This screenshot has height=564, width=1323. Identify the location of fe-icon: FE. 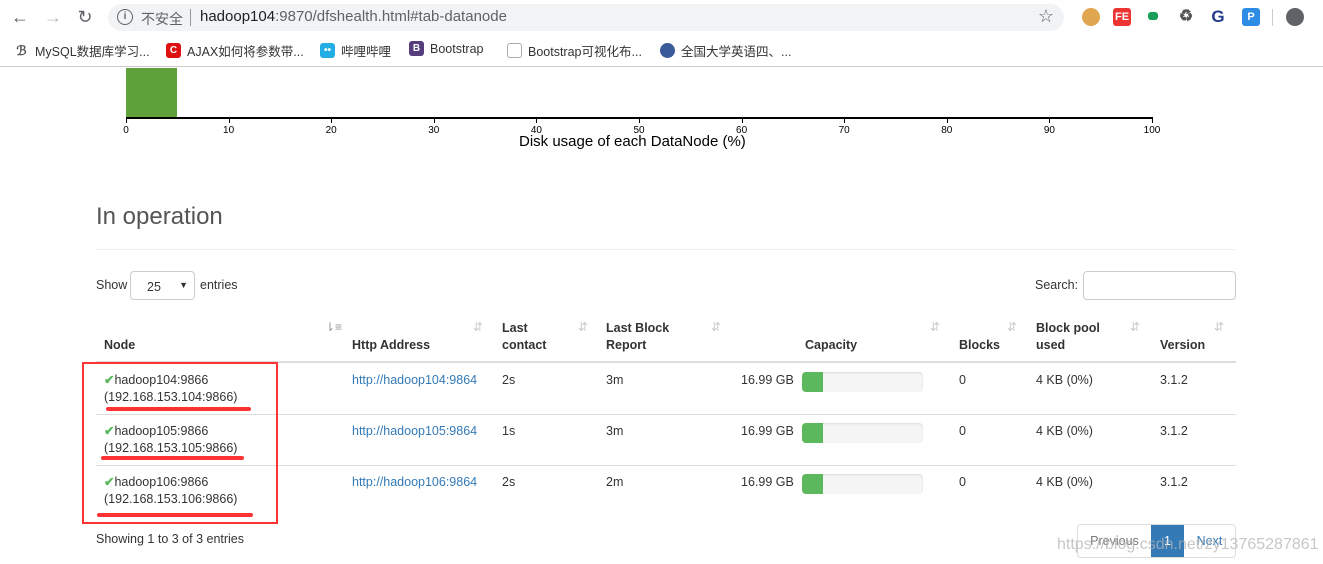
(1122, 17).